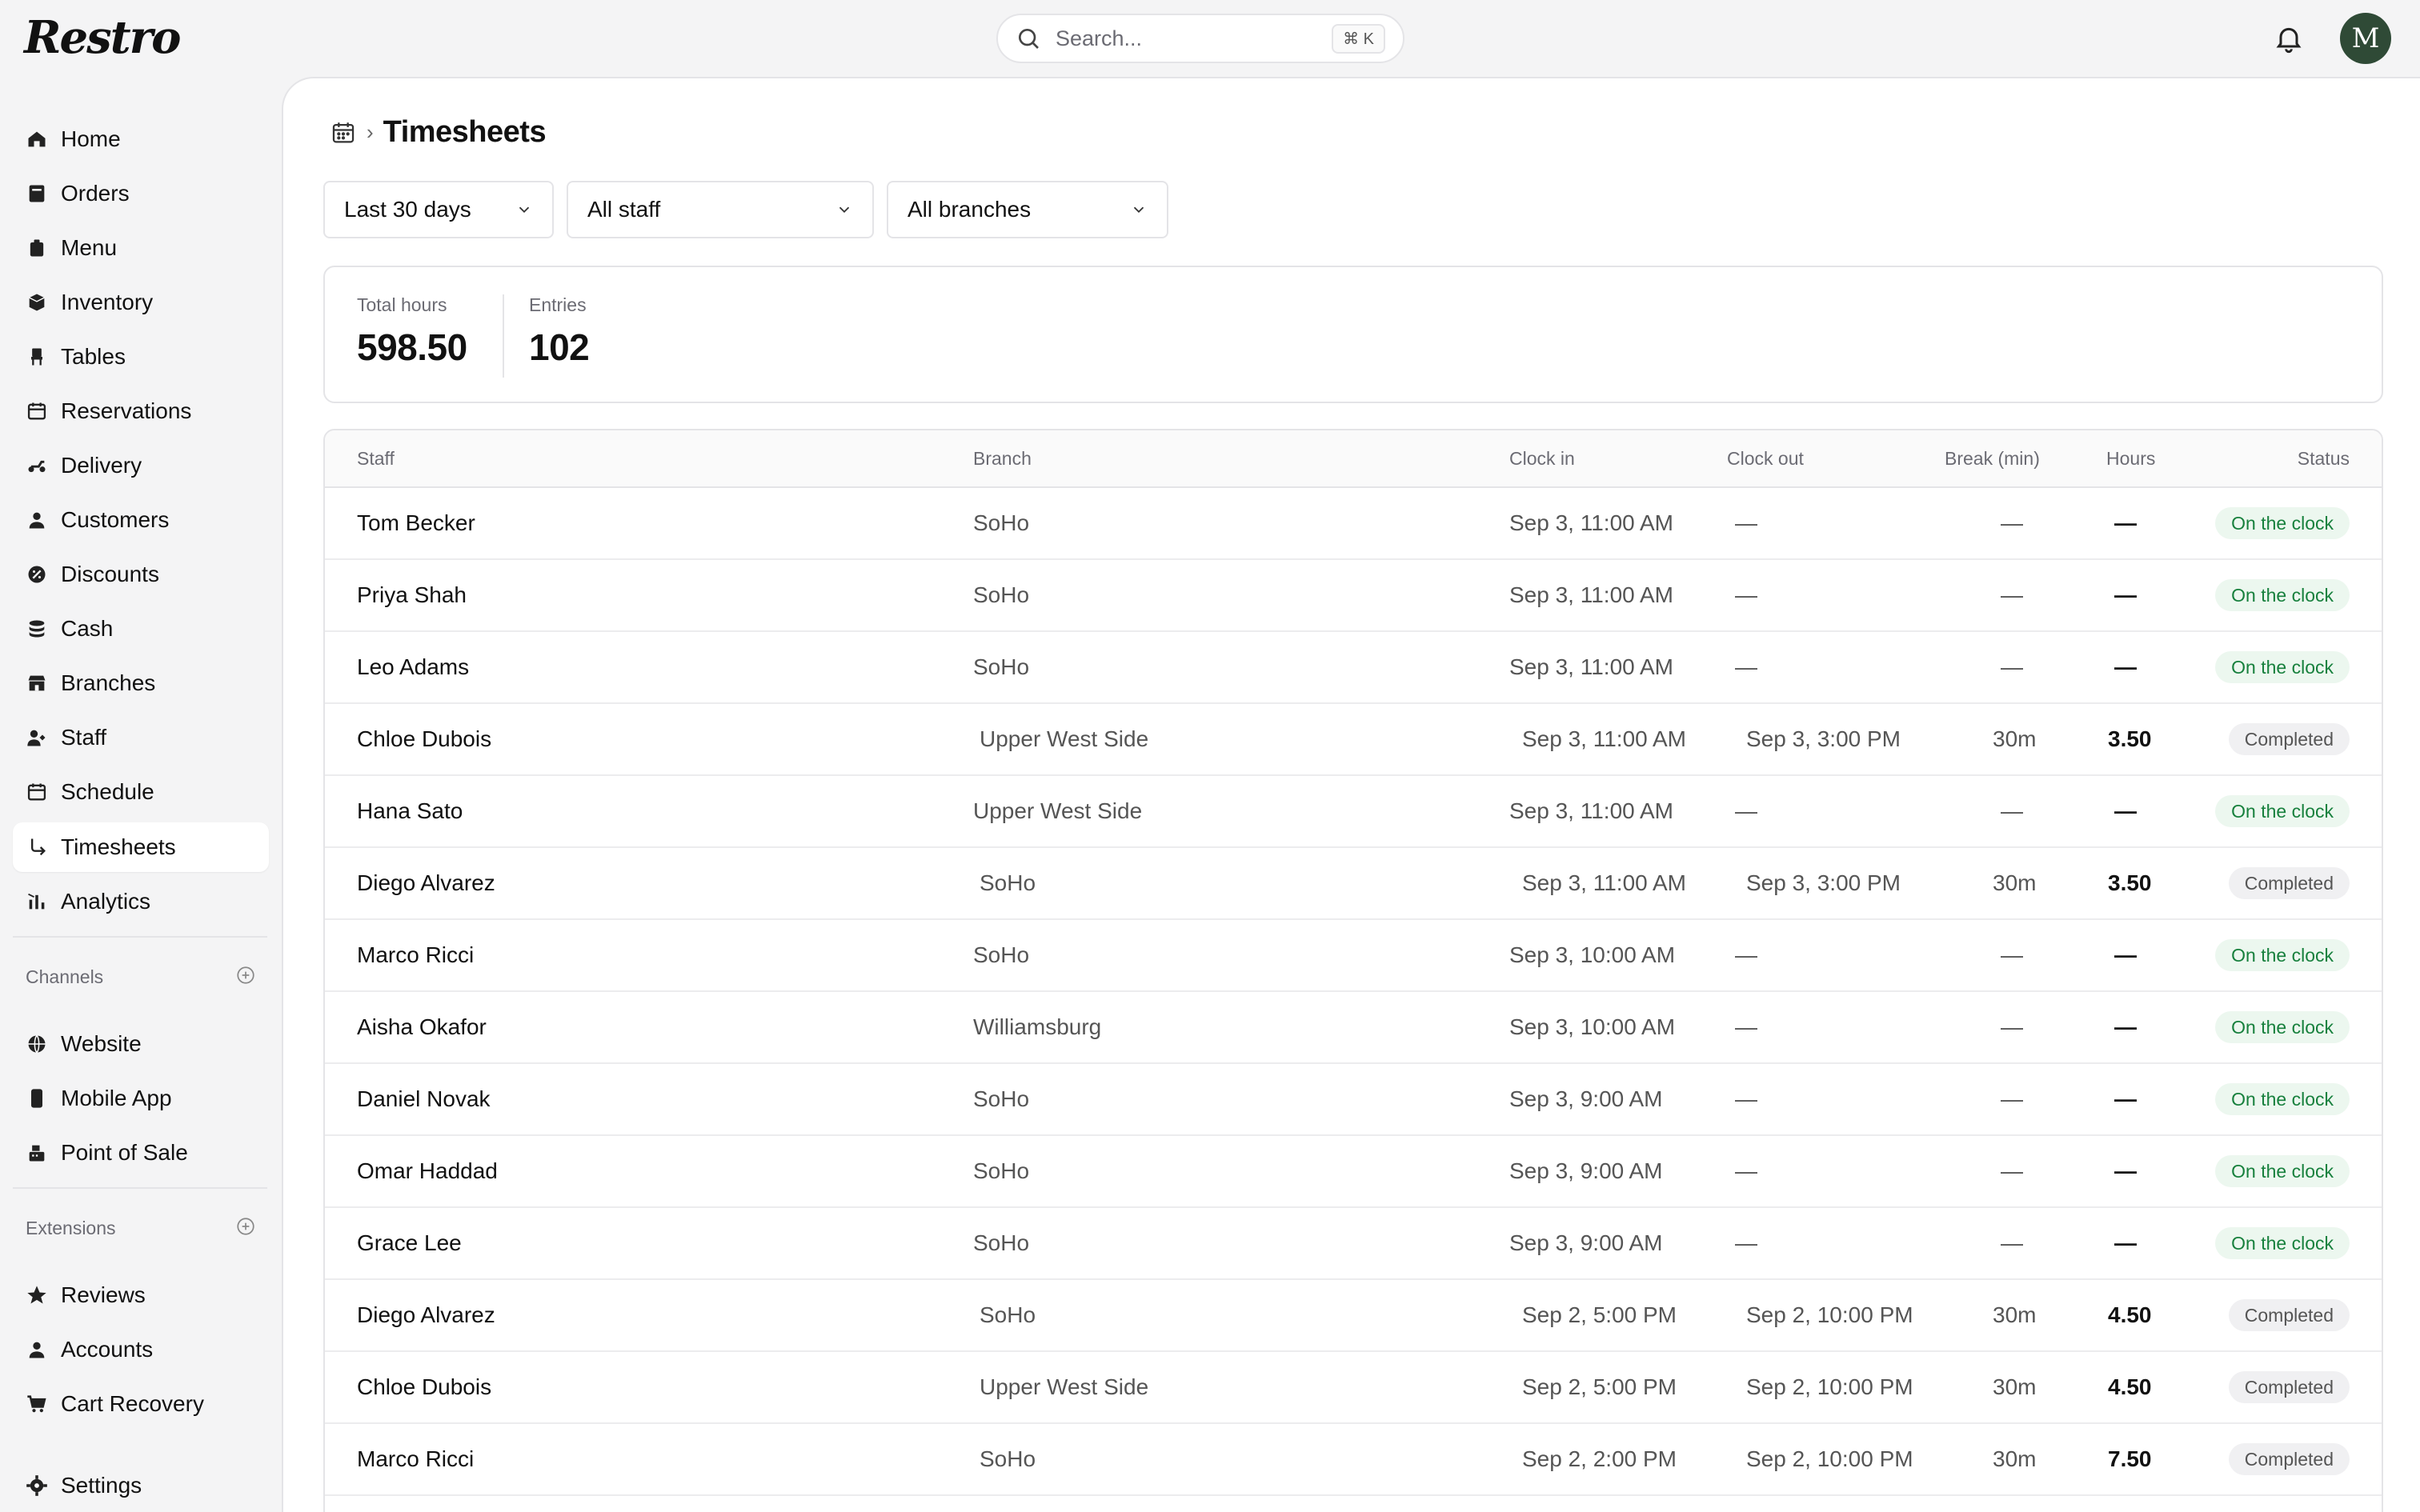 Image resolution: width=2420 pixels, height=1512 pixels. I want to click on sidebar-item-discounts: Discounts, so click(141, 574).